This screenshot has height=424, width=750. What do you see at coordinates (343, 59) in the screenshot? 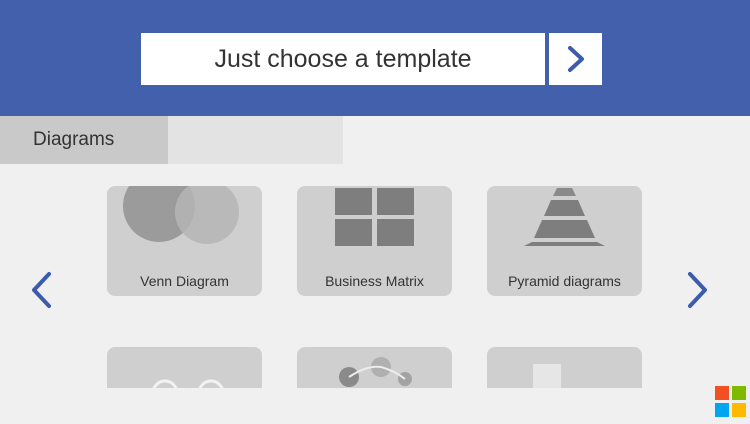
I see `page-title: Just choose a template` at bounding box center [343, 59].